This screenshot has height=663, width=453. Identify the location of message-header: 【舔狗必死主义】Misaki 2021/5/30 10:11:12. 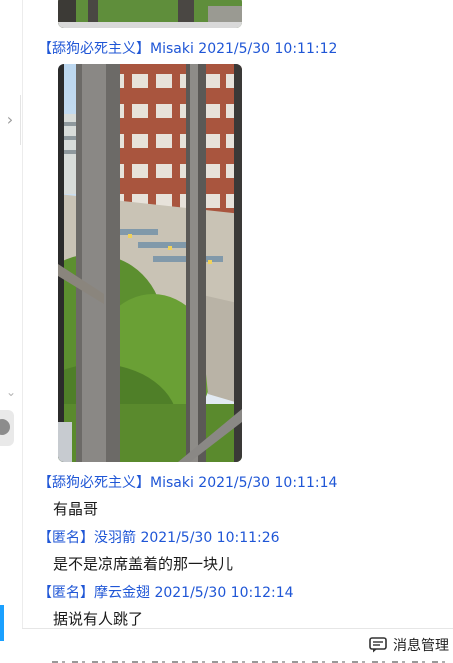
(188, 49).